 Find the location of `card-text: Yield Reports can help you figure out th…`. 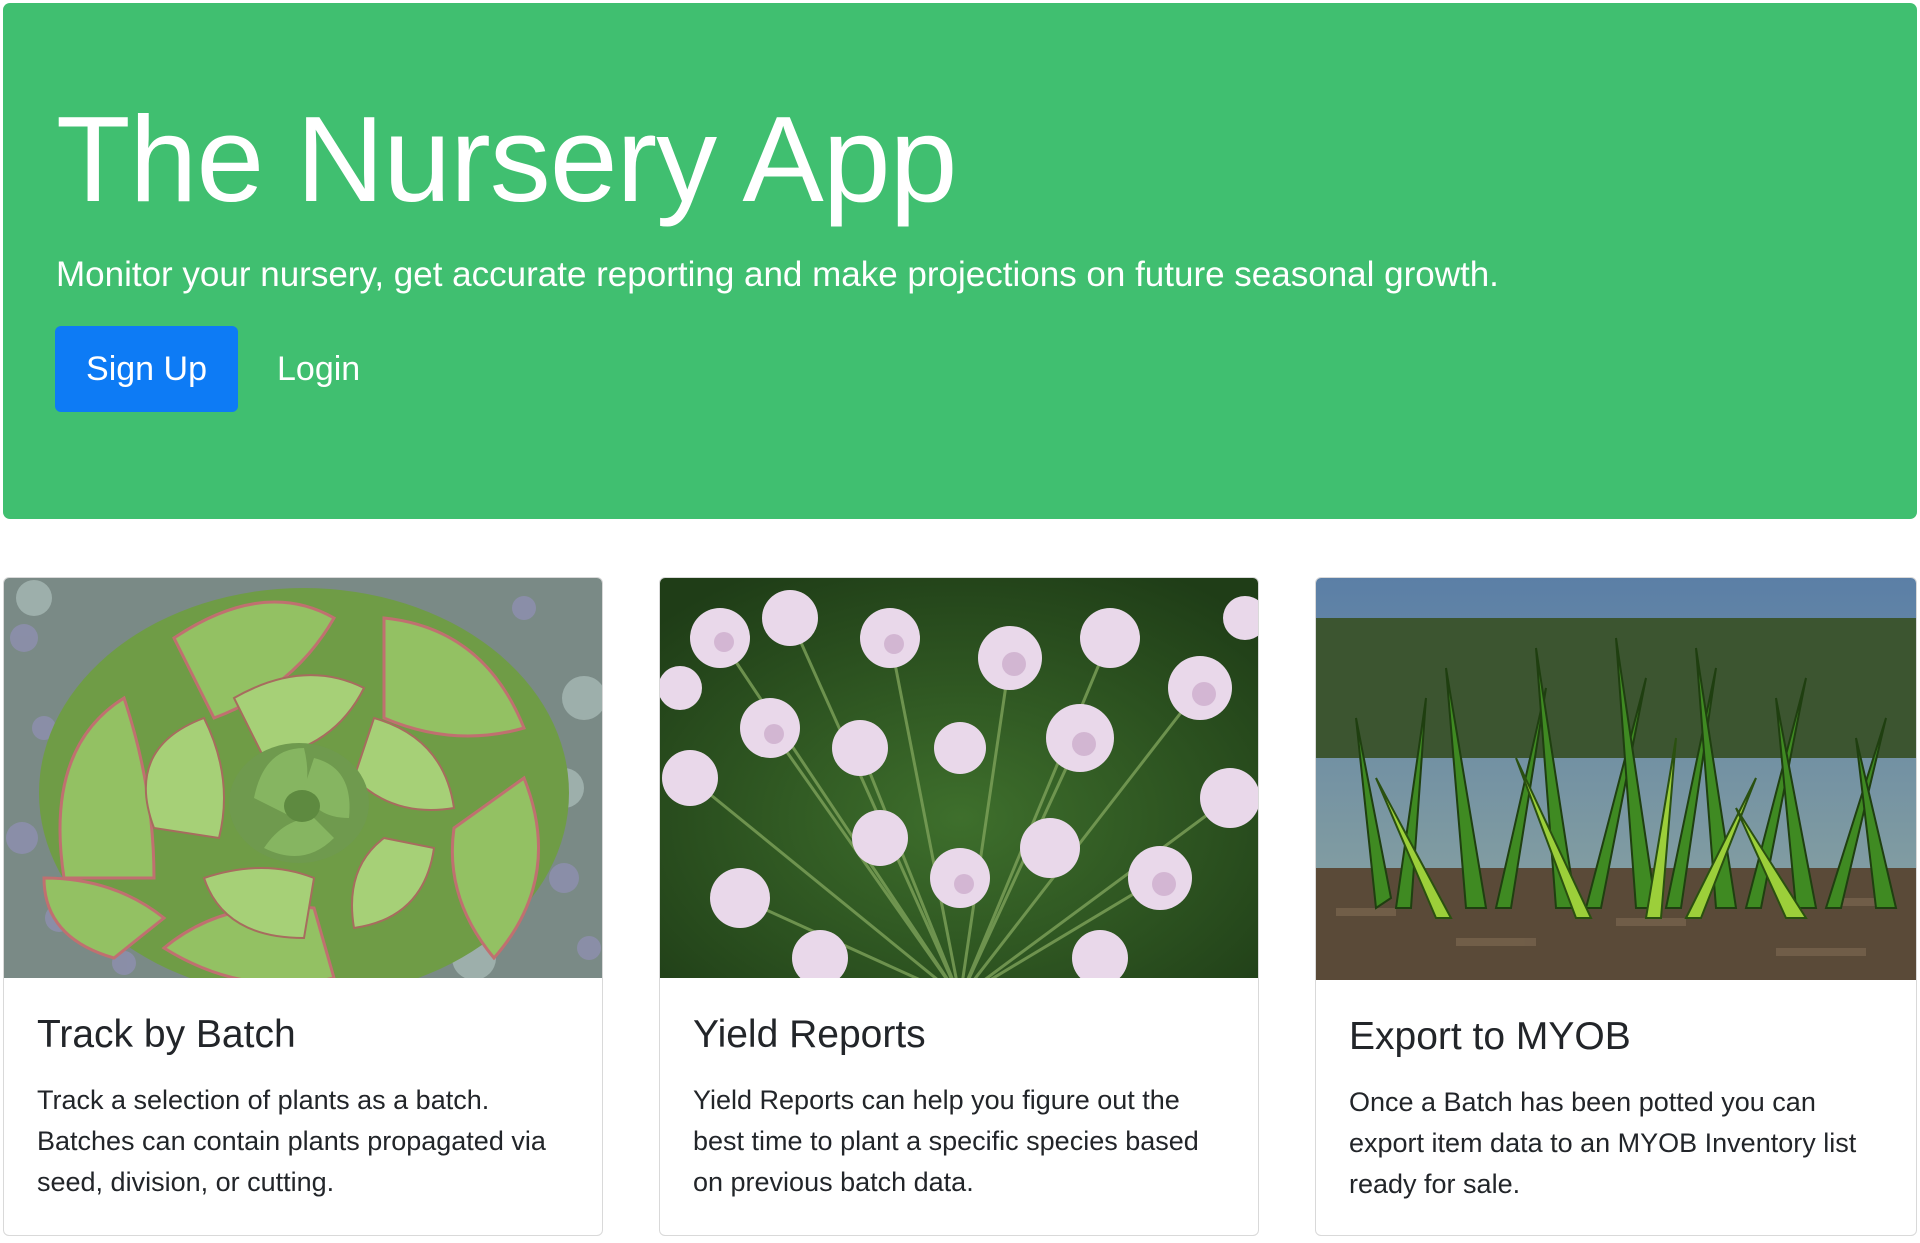

card-text: Yield Reports can help you figure out th… is located at coordinates (946, 1141).